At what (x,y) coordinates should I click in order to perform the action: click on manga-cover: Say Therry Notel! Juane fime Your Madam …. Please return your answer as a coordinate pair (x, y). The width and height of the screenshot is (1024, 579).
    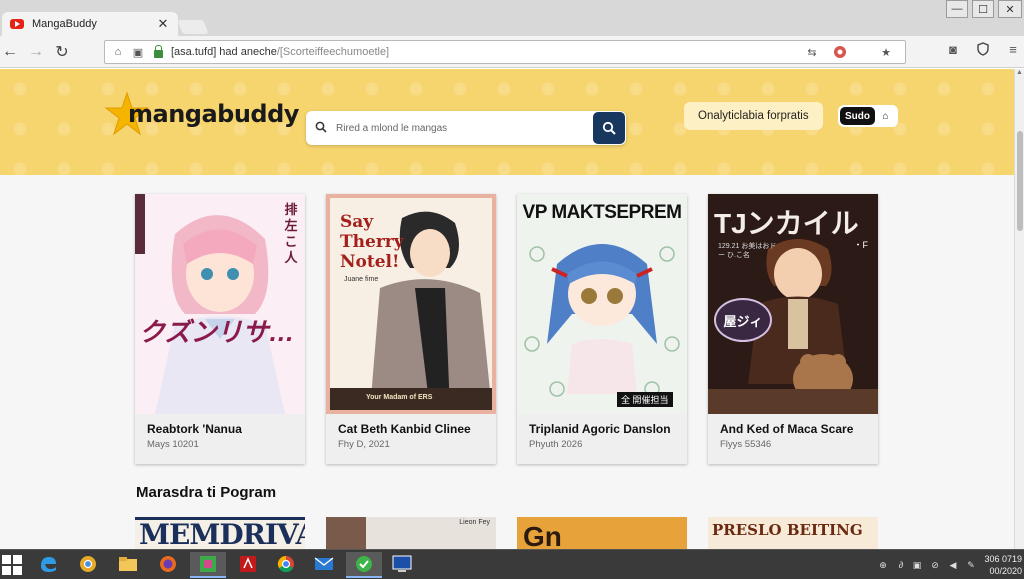
    Looking at the image, I should click on (411, 304).